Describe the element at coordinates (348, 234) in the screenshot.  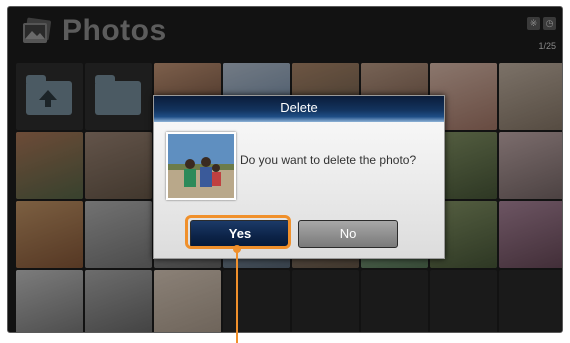
I see `no-button: No` at that location.